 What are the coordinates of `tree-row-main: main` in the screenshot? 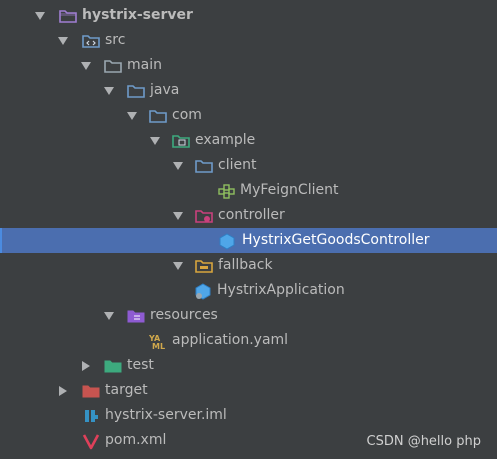 It's located at (248, 65).